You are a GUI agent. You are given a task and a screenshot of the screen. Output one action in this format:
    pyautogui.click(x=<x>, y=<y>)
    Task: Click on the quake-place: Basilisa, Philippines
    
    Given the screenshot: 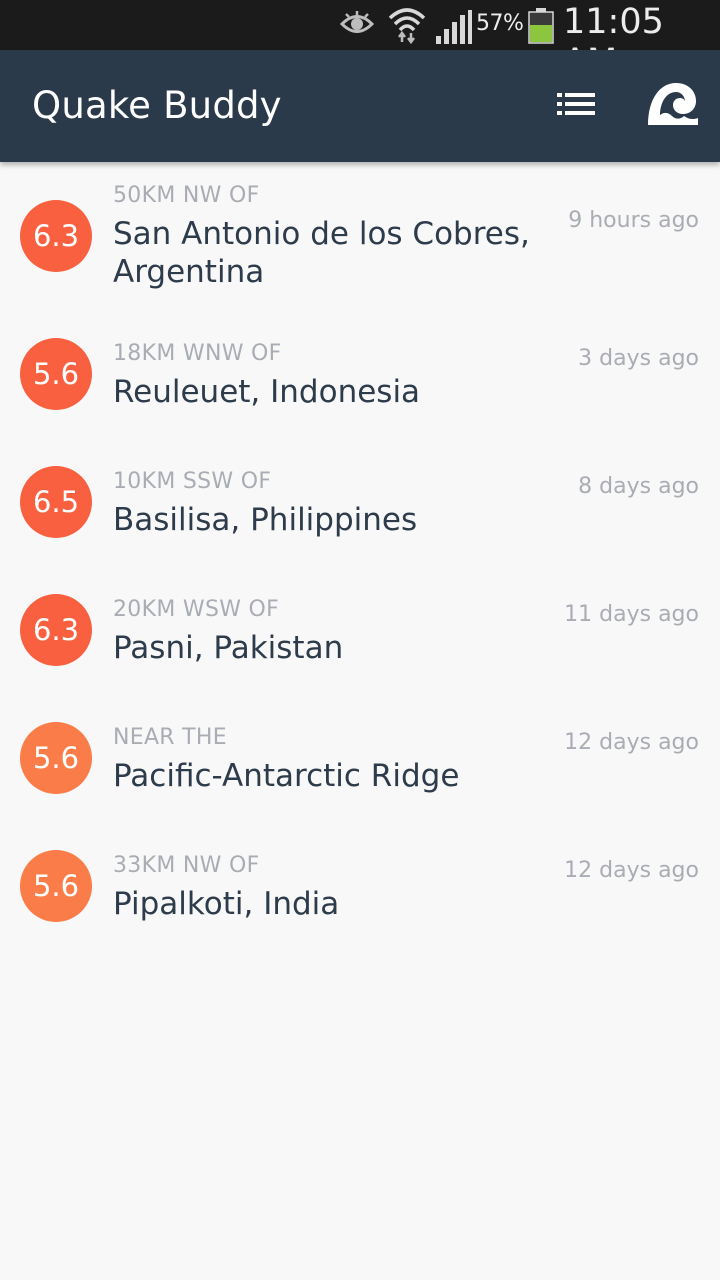 What is the action you would take?
    pyautogui.click(x=265, y=520)
    